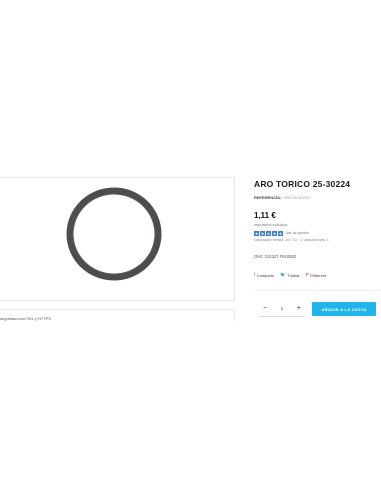 This screenshot has width=381, height=492. I want to click on add-to-cart-button: AÑADIR A LA CESTA, so click(344, 309).